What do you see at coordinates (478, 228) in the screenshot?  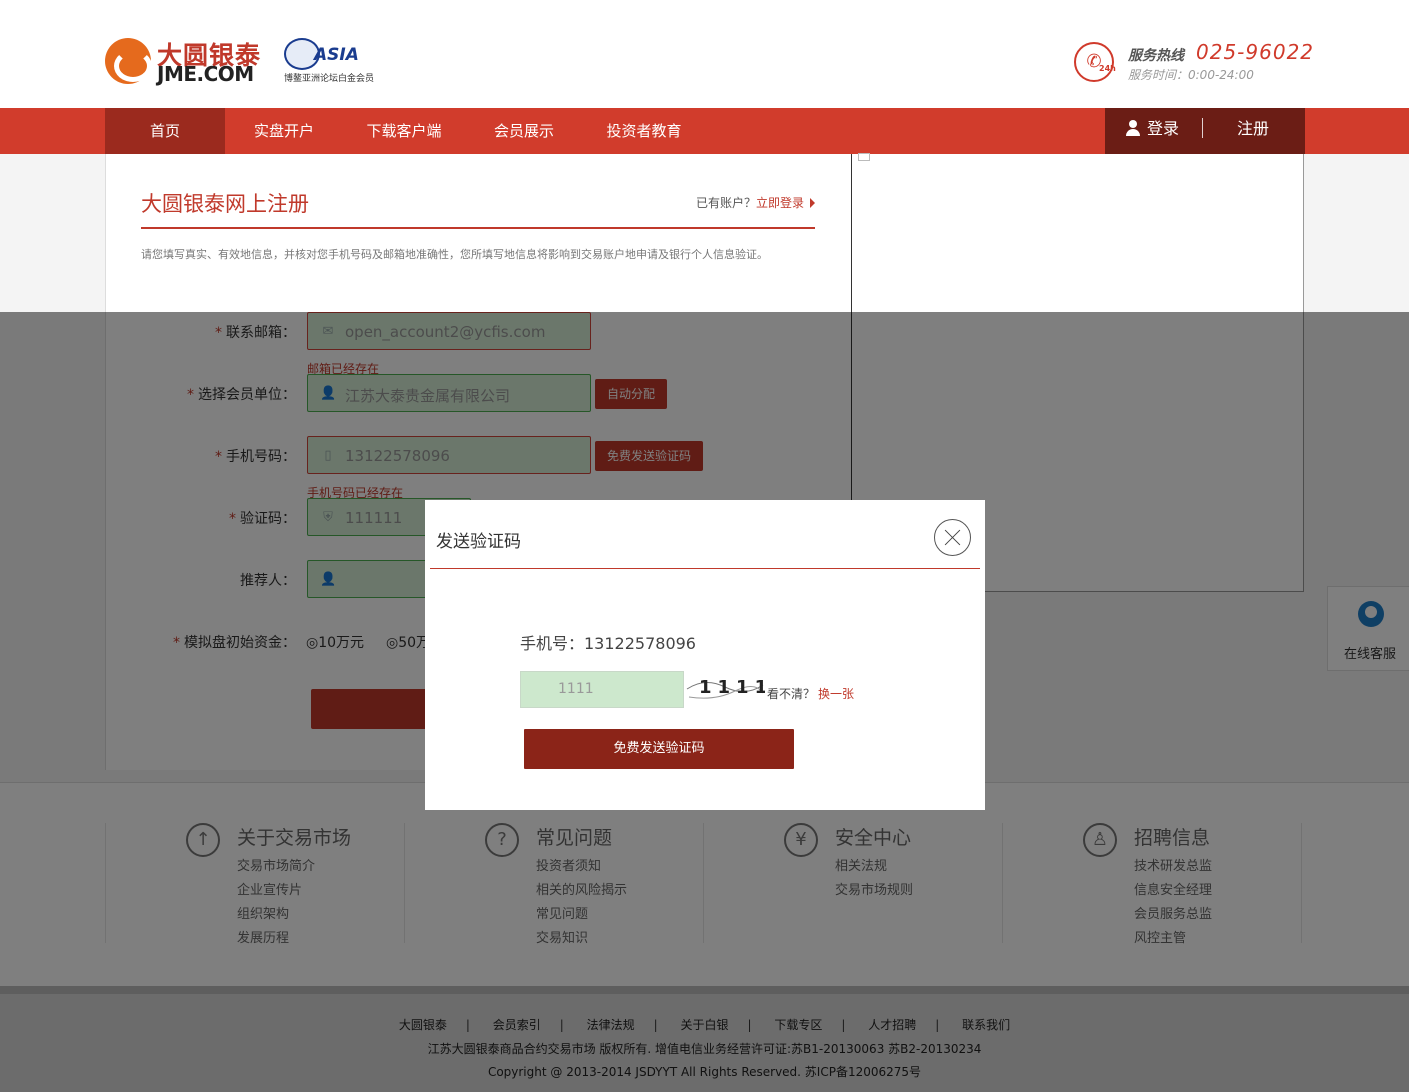 I see `title-divider` at bounding box center [478, 228].